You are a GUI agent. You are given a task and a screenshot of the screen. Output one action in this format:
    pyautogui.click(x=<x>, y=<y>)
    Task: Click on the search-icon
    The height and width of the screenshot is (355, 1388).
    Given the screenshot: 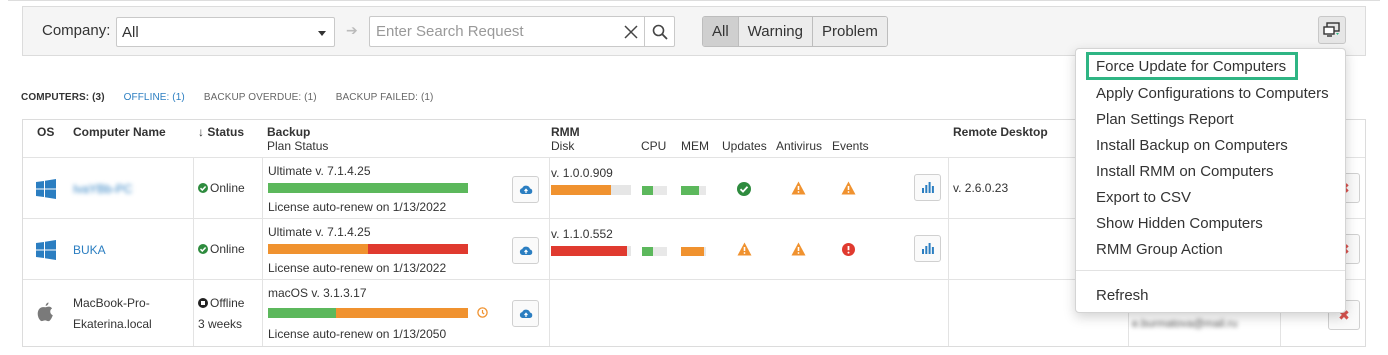 What is the action you would take?
    pyautogui.click(x=660, y=32)
    